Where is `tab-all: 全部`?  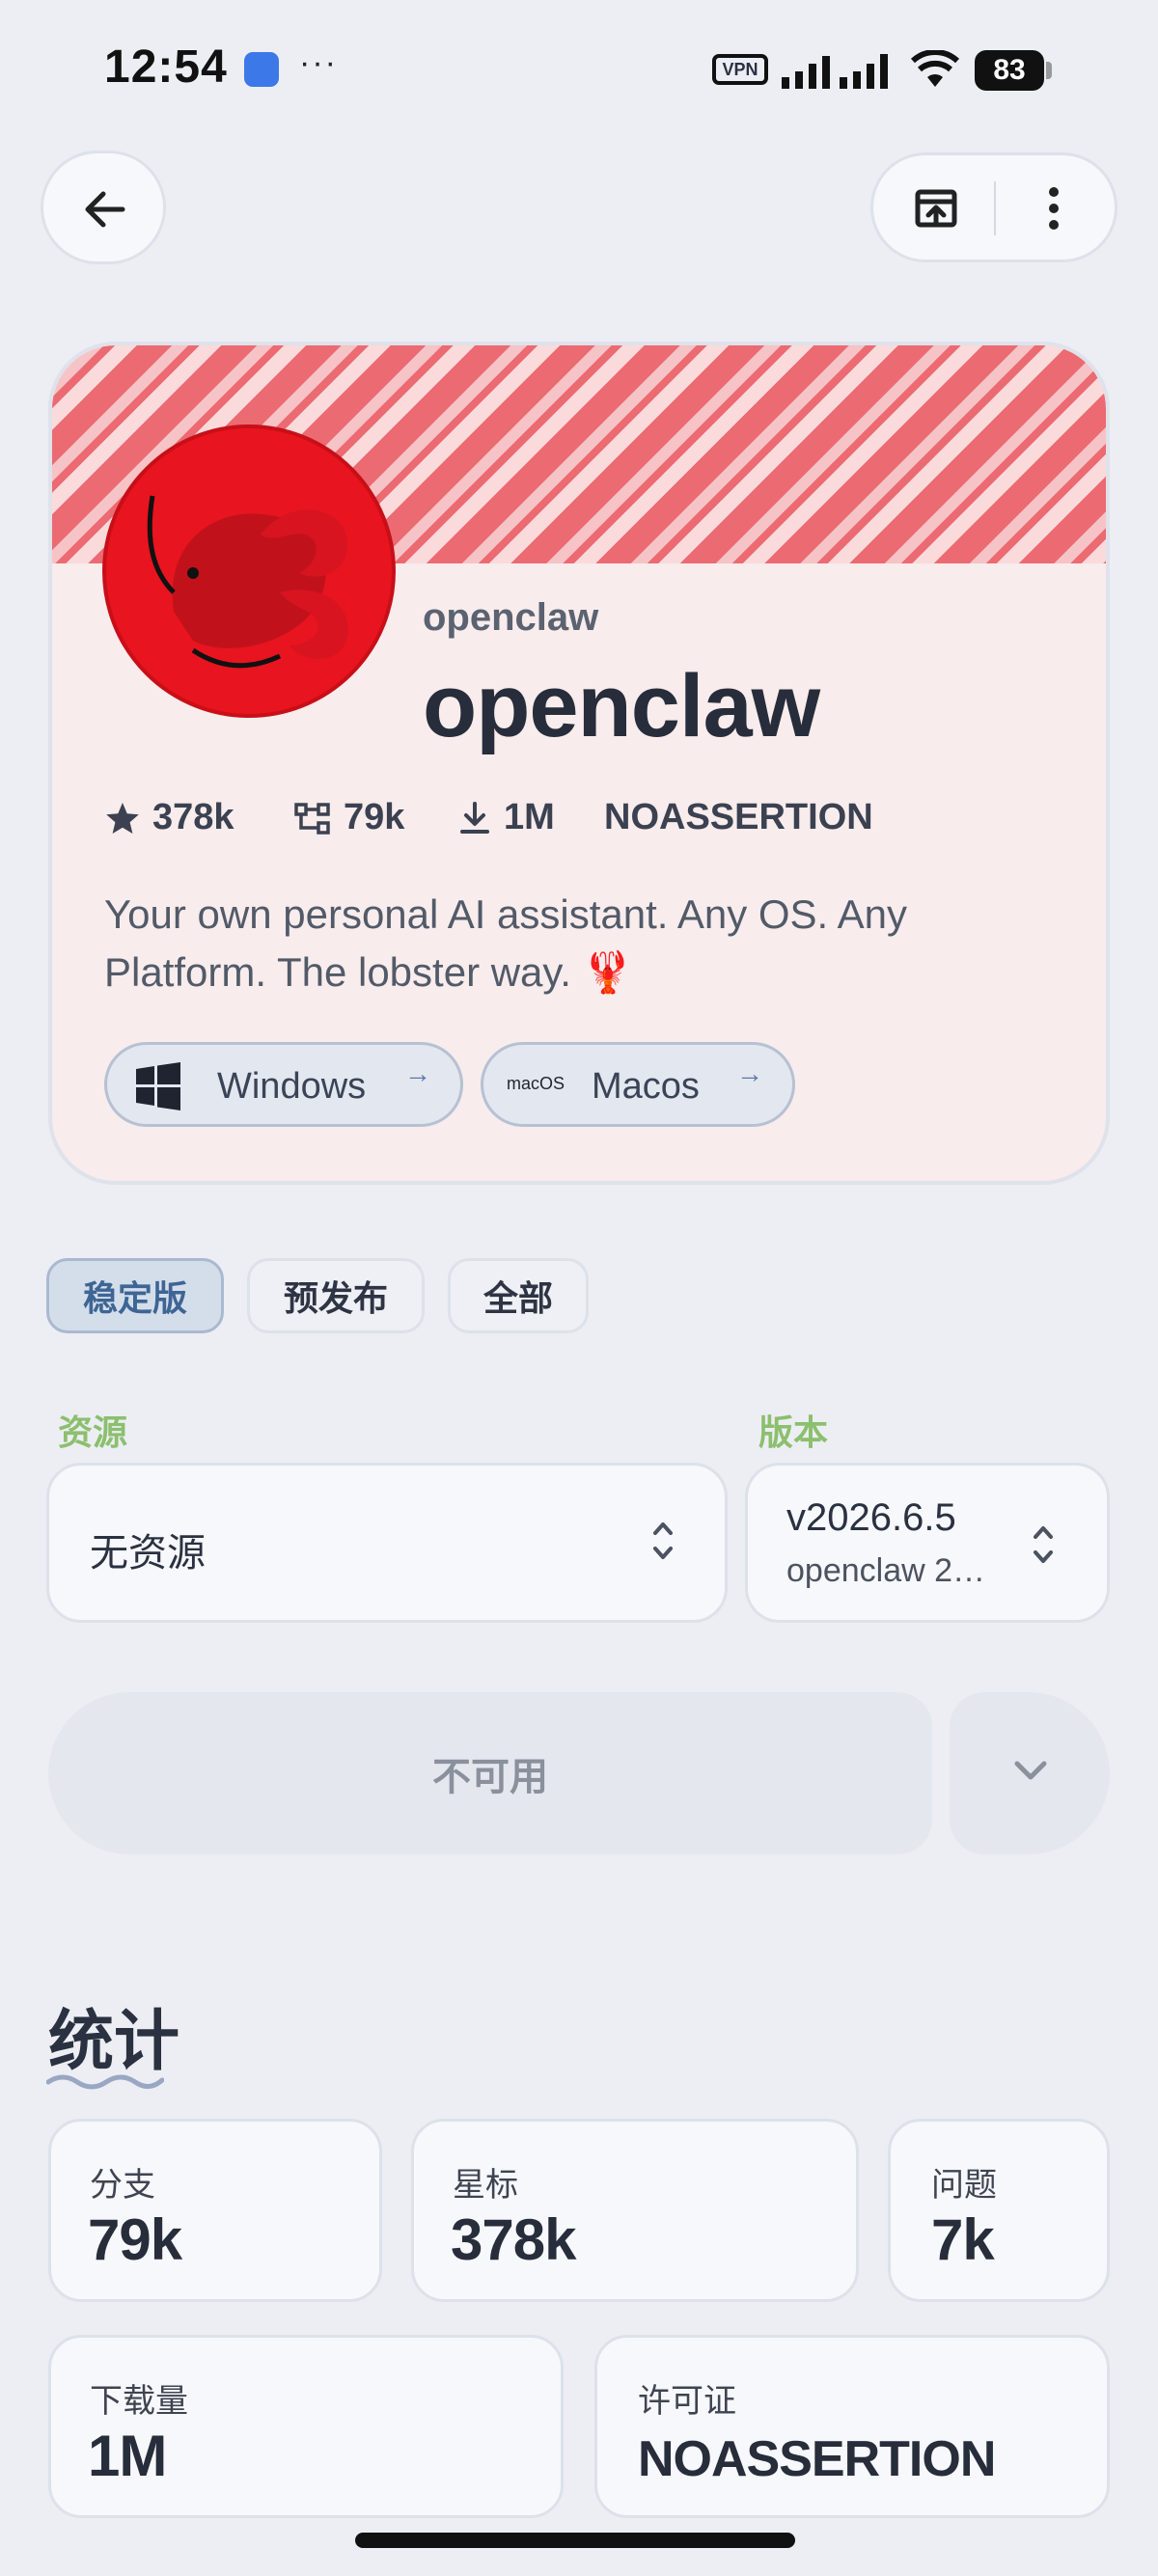
tab-all: 全部 is located at coordinates (518, 1296).